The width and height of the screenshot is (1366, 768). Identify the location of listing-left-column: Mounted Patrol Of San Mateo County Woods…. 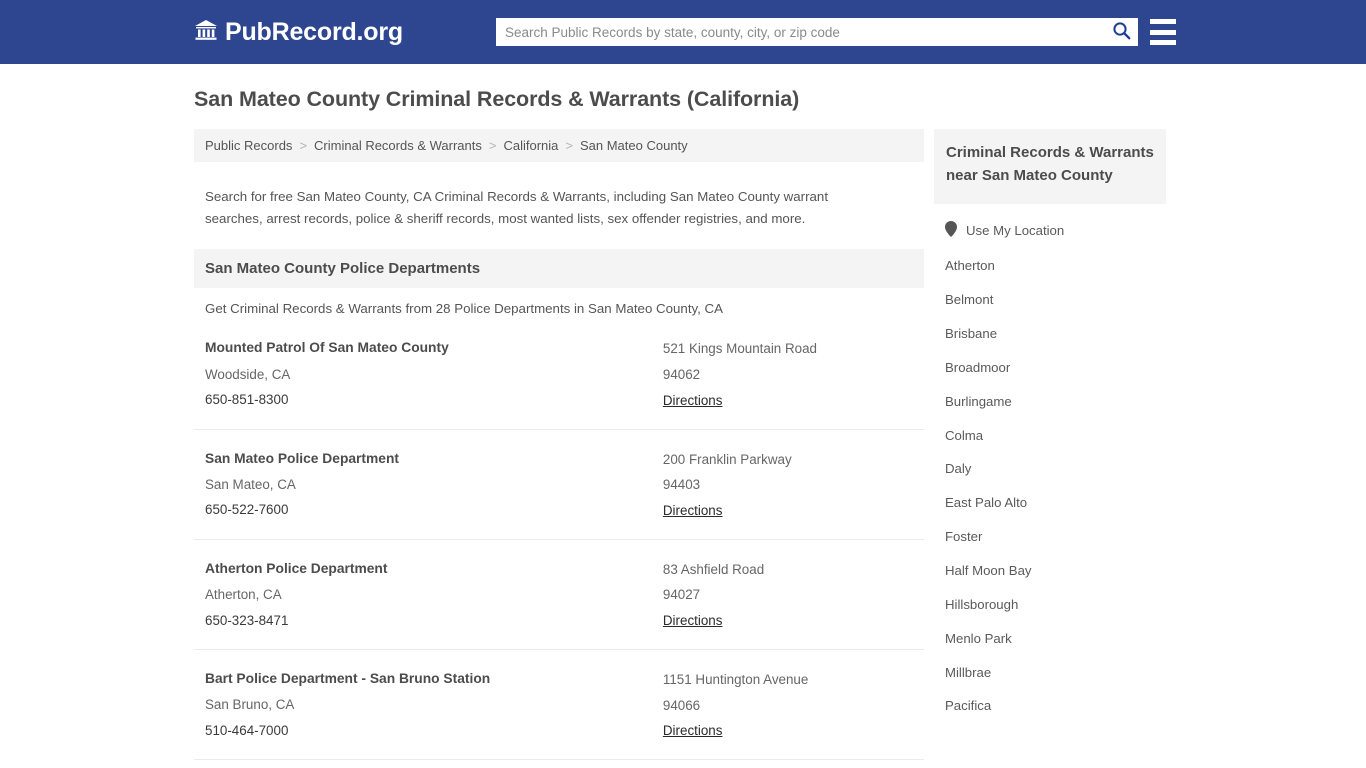
(434, 374).